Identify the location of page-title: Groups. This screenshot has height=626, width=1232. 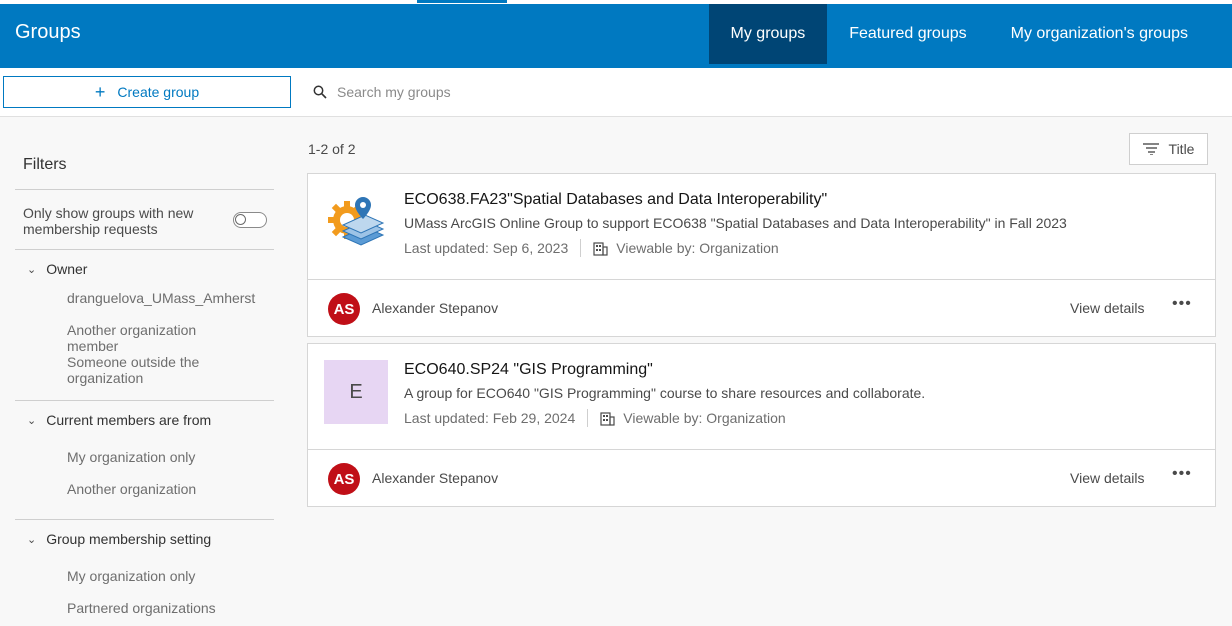
(48, 32).